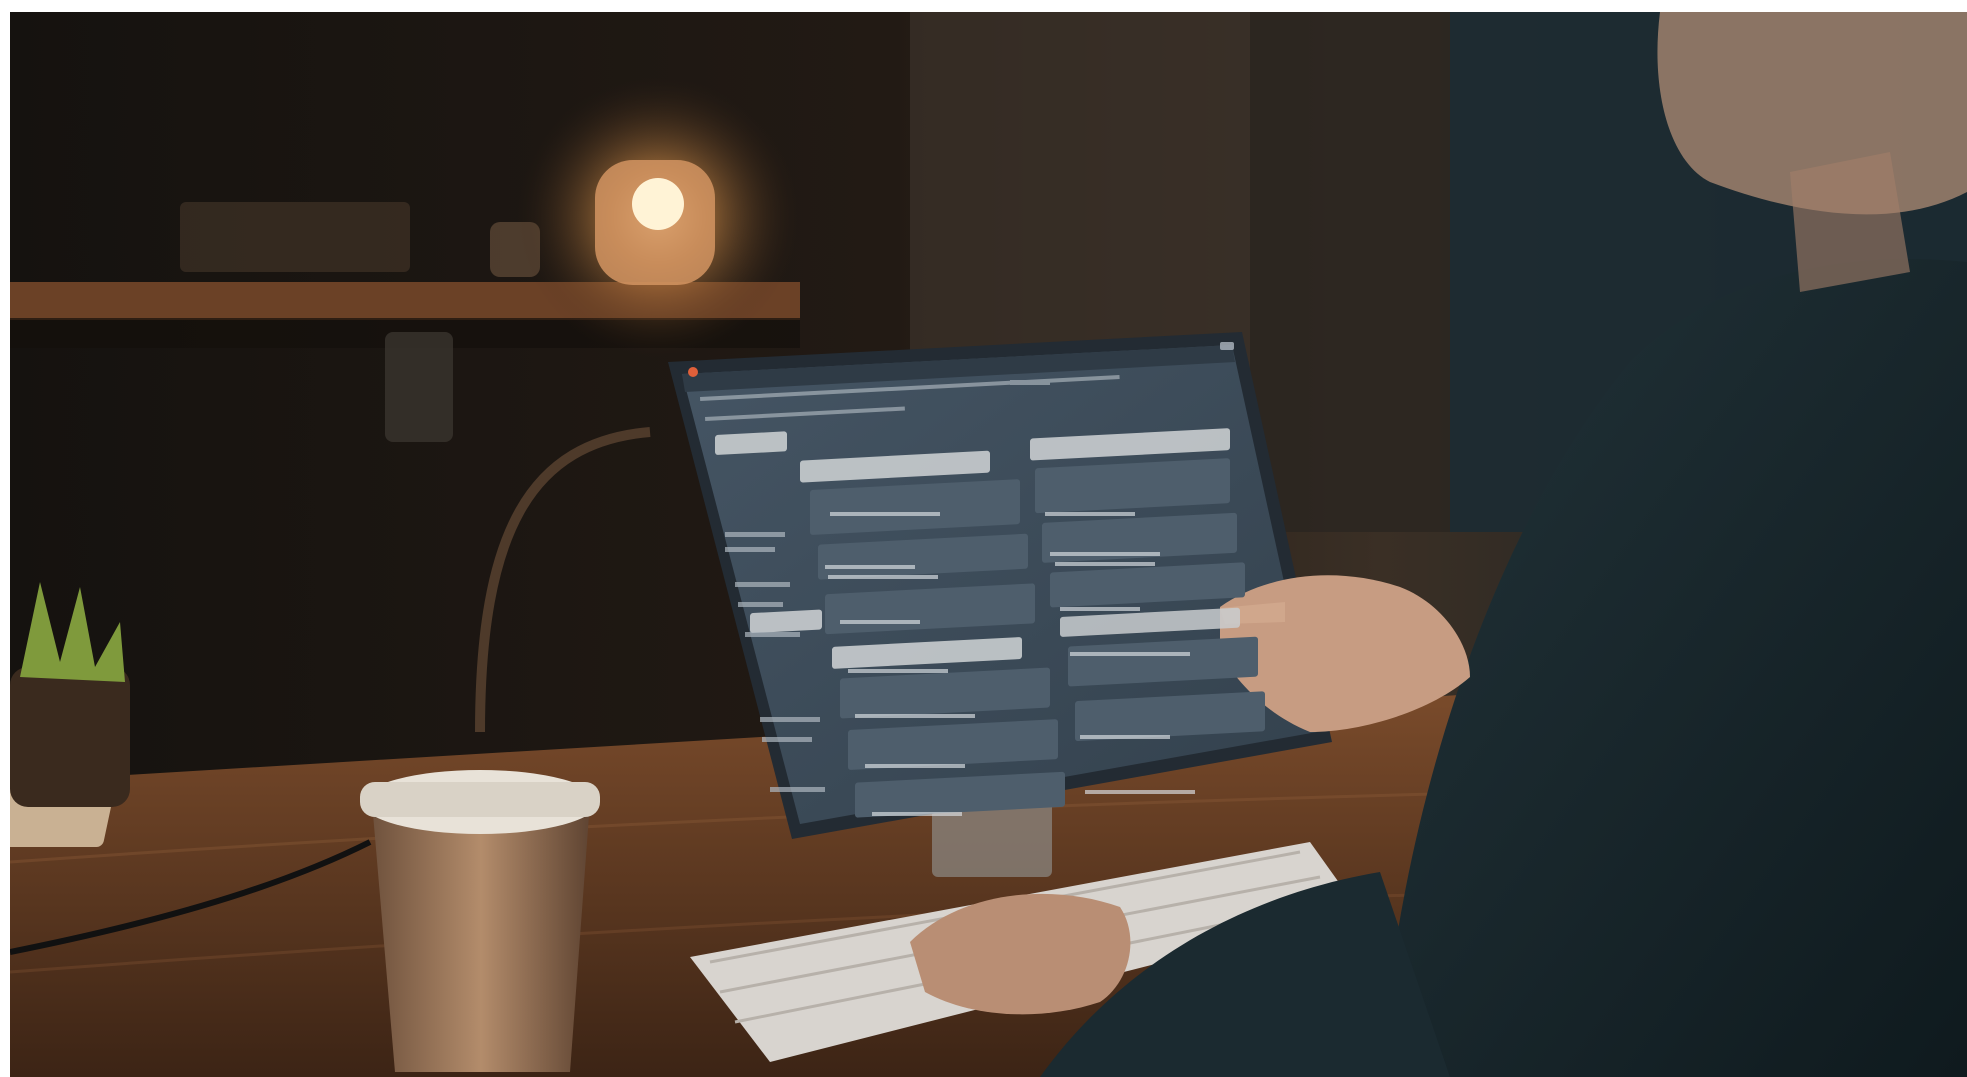 The height and width of the screenshot is (1077, 1967). What do you see at coordinates (295, 237) in the screenshot?
I see `books` at bounding box center [295, 237].